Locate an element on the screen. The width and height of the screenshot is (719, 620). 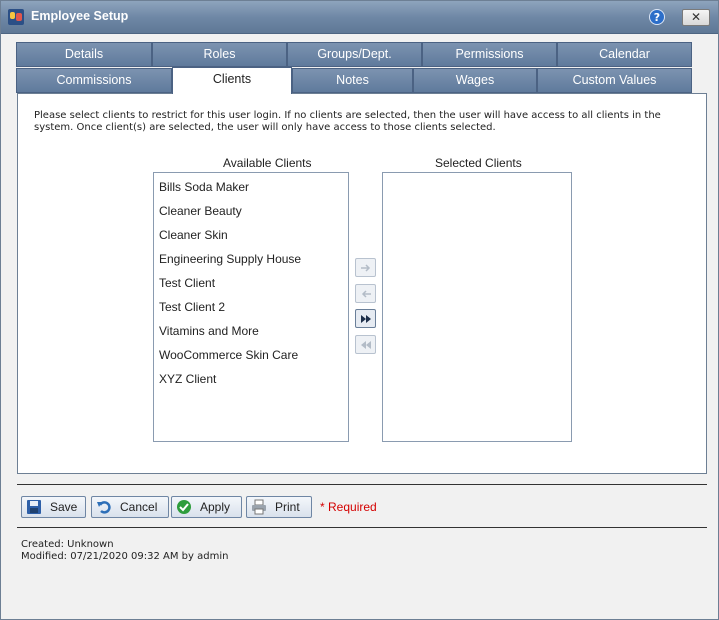
employee-icon is located at coordinates (16, 17).